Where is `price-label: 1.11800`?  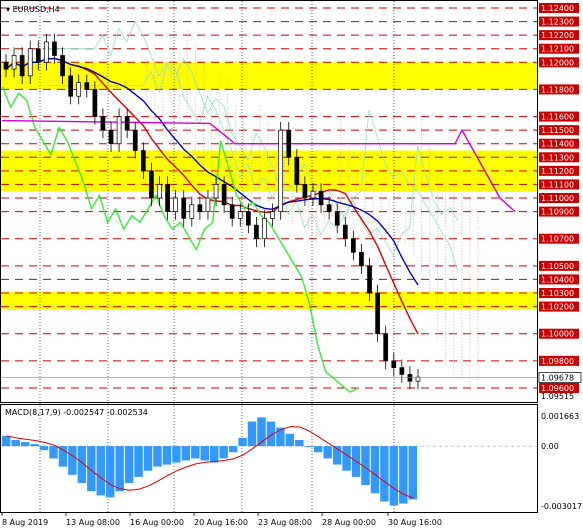 price-label: 1.11800 is located at coordinates (557, 89).